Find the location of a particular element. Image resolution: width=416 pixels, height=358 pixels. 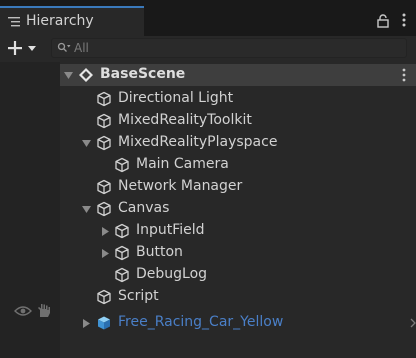

tree-item-label: MixedRealityToolkit is located at coordinates (185, 120).